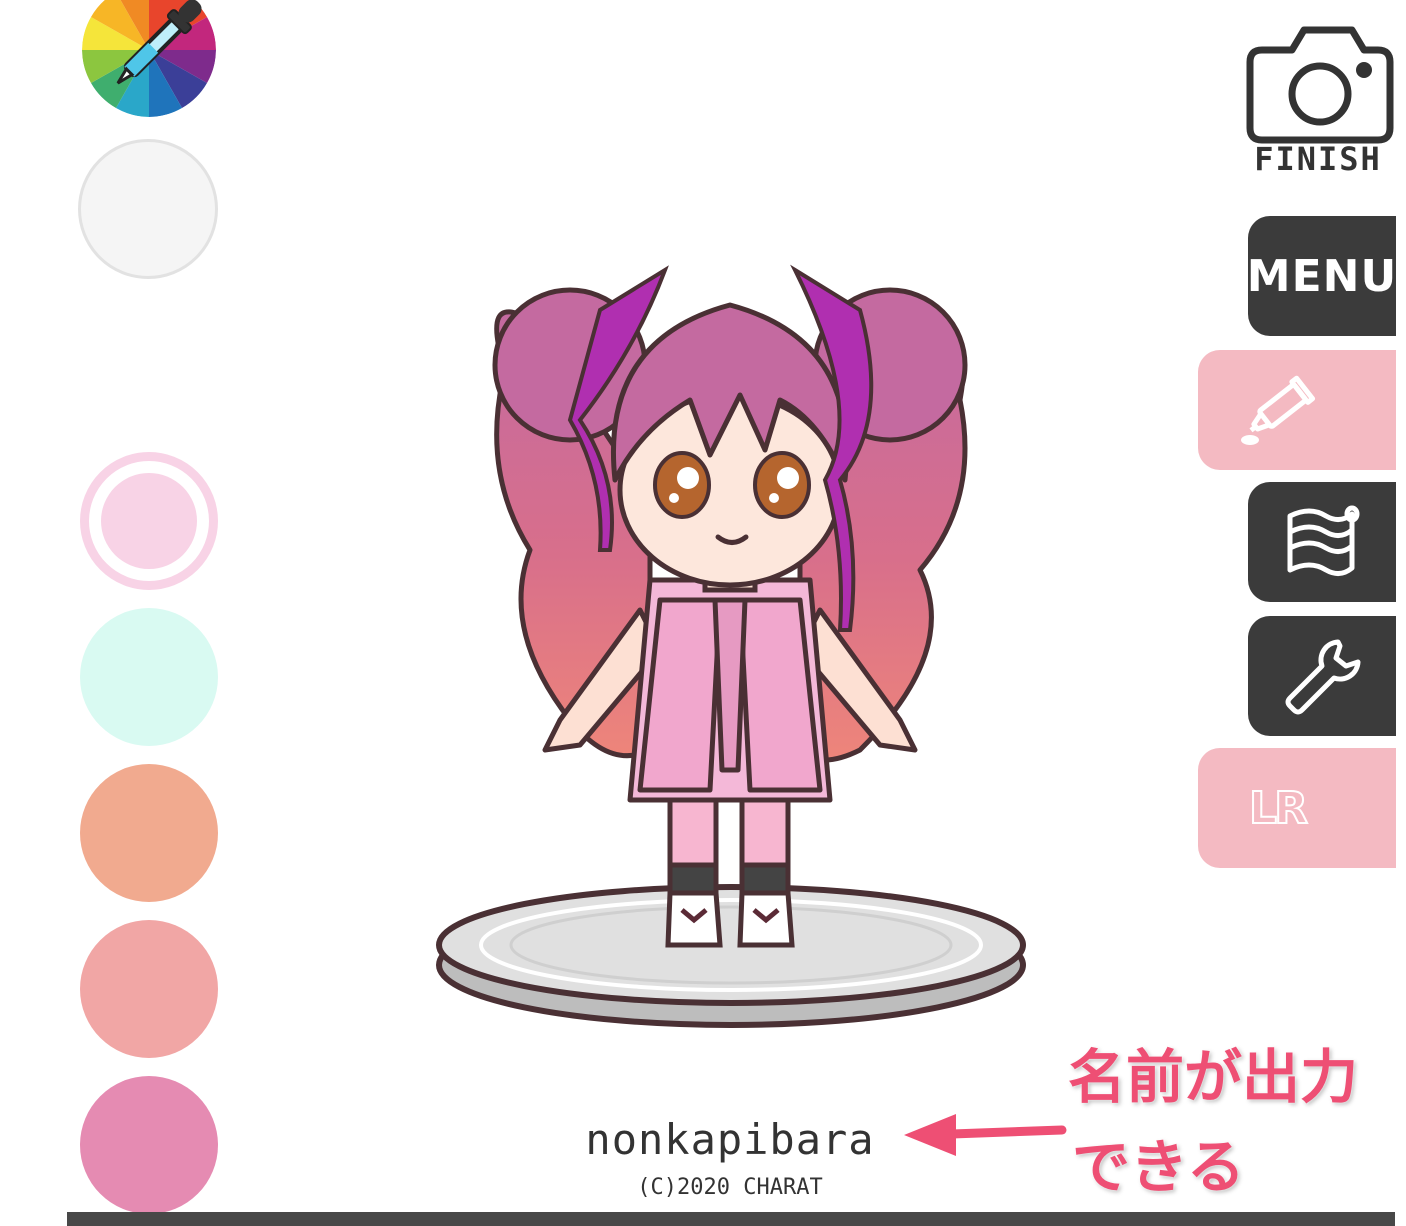 This screenshot has height=1226, width=1406. I want to click on bottom-bar, so click(731, 1219).